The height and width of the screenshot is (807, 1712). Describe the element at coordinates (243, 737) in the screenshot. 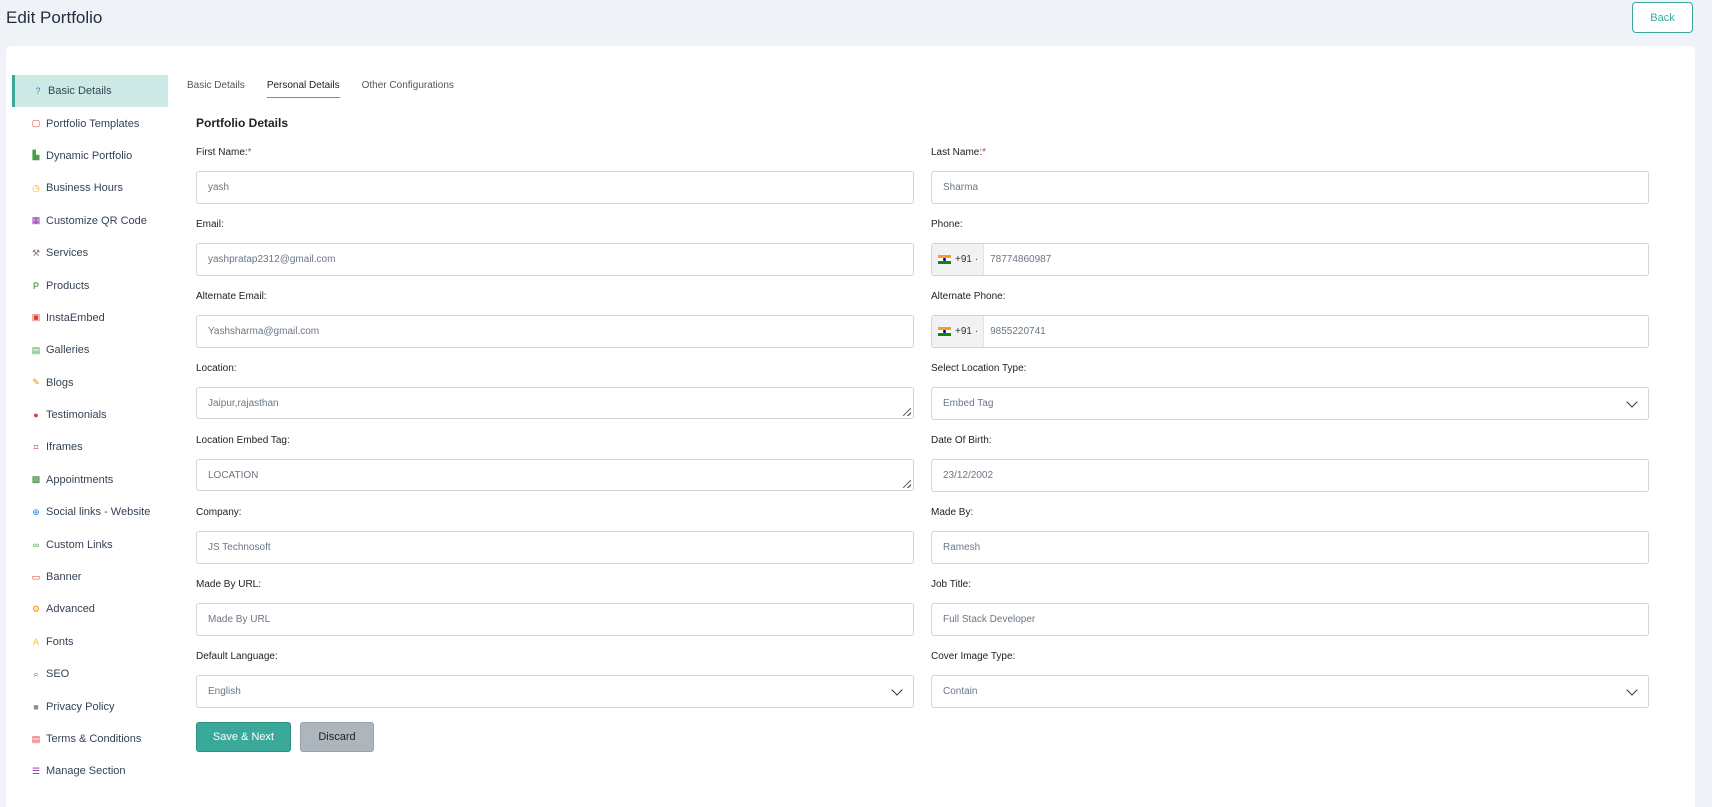

I see `save-next-button: Save & Next` at that location.